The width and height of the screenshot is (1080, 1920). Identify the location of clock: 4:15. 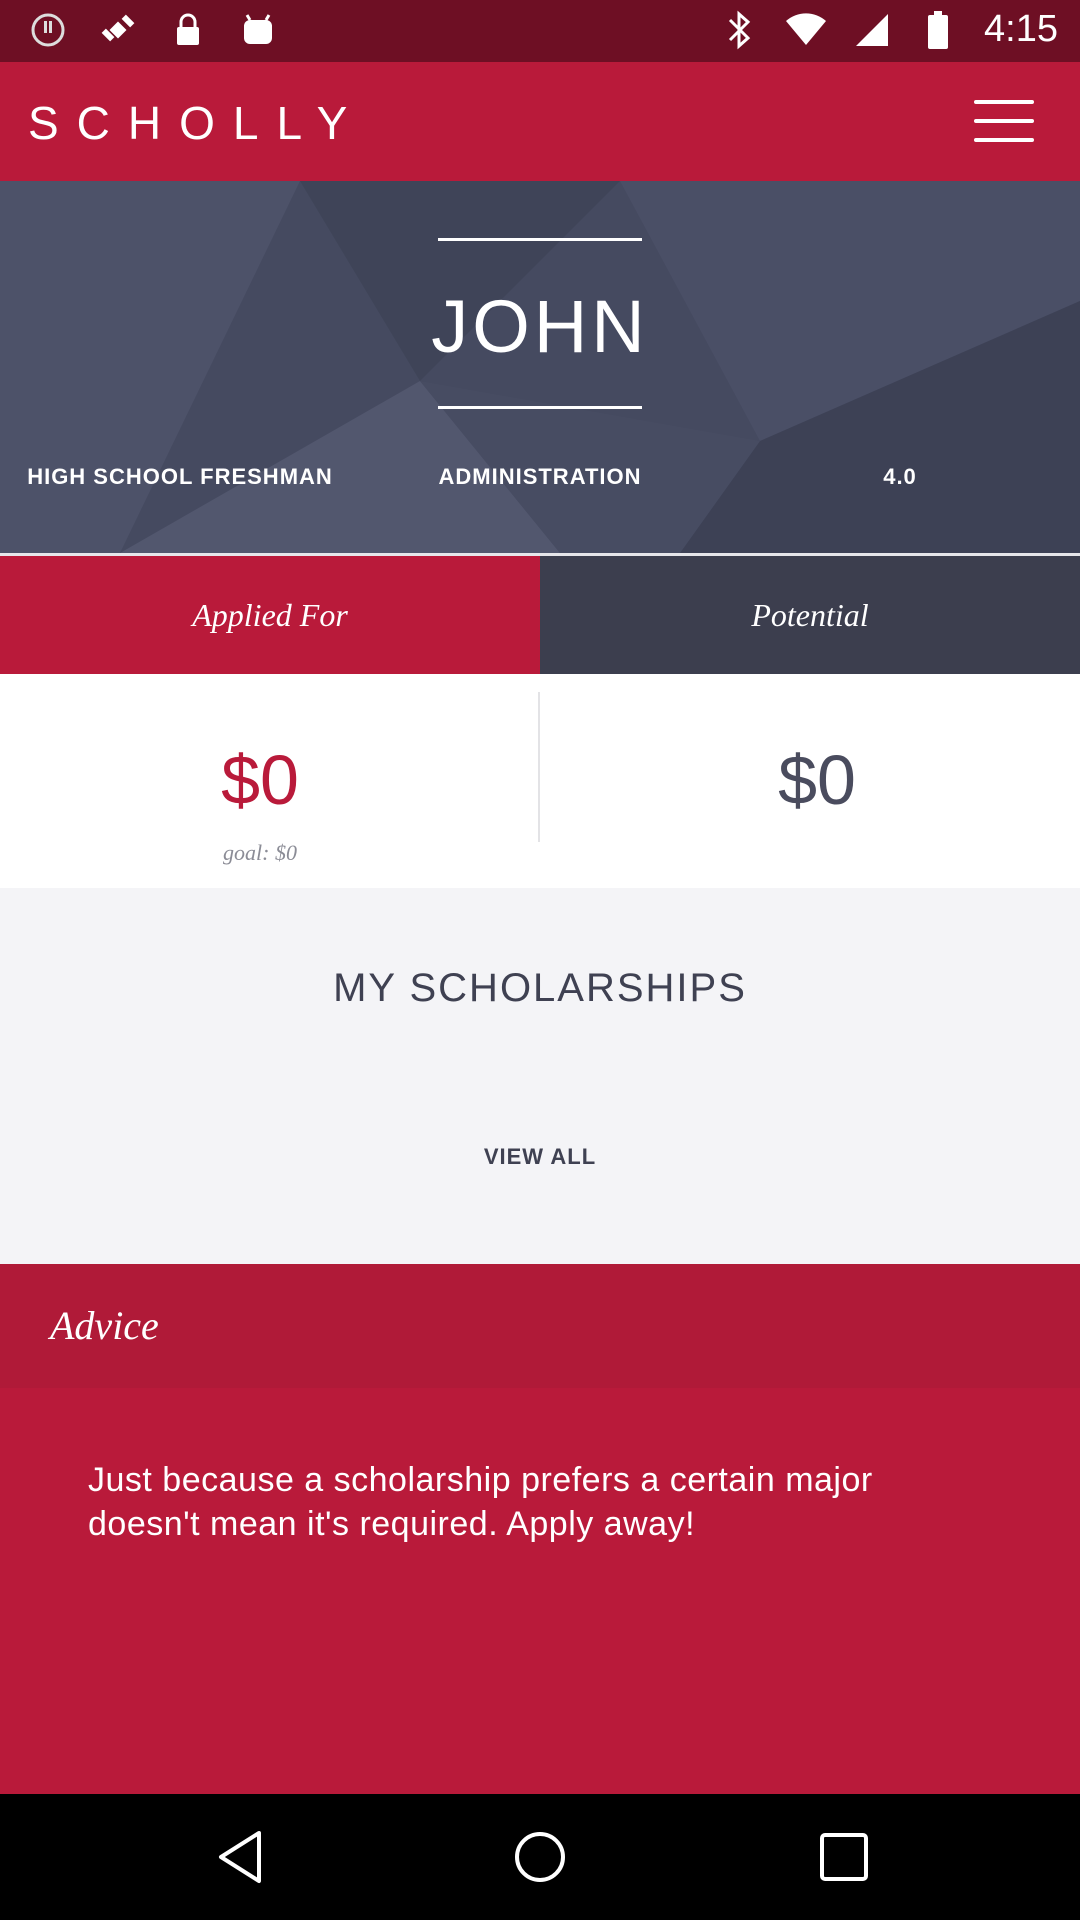
(1021, 29).